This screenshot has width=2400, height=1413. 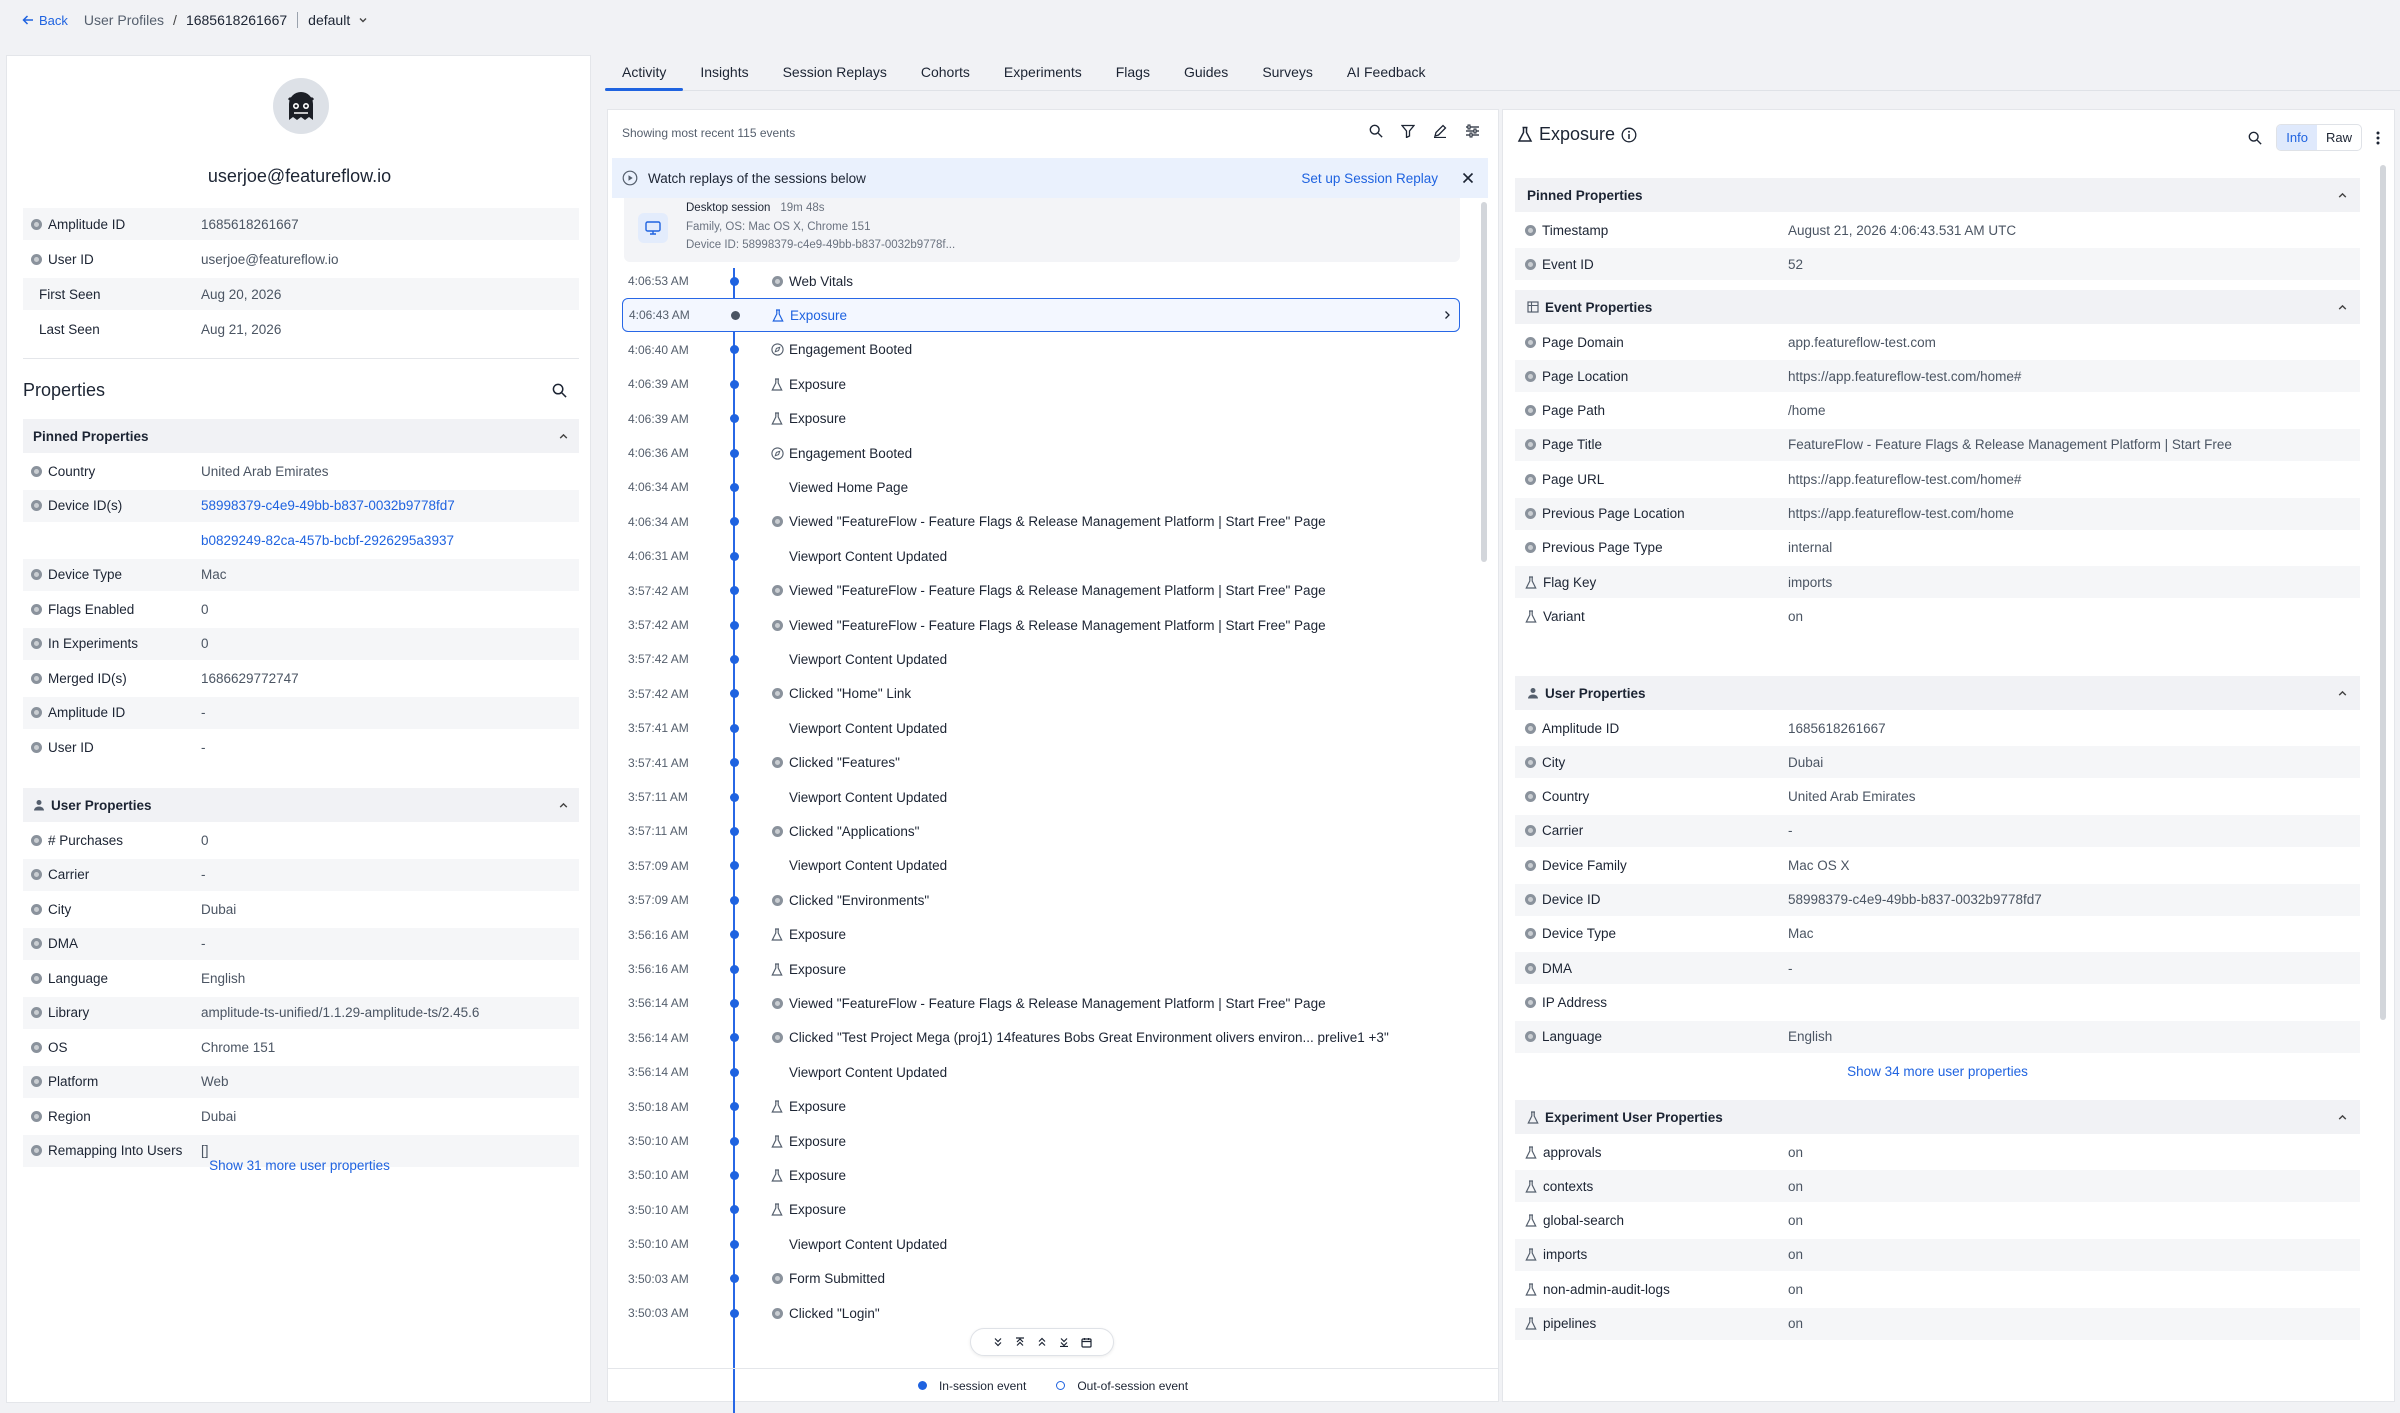 What do you see at coordinates (299, 1165) in the screenshot?
I see `show-more-user-properties-link: Show 31 more user properties` at bounding box center [299, 1165].